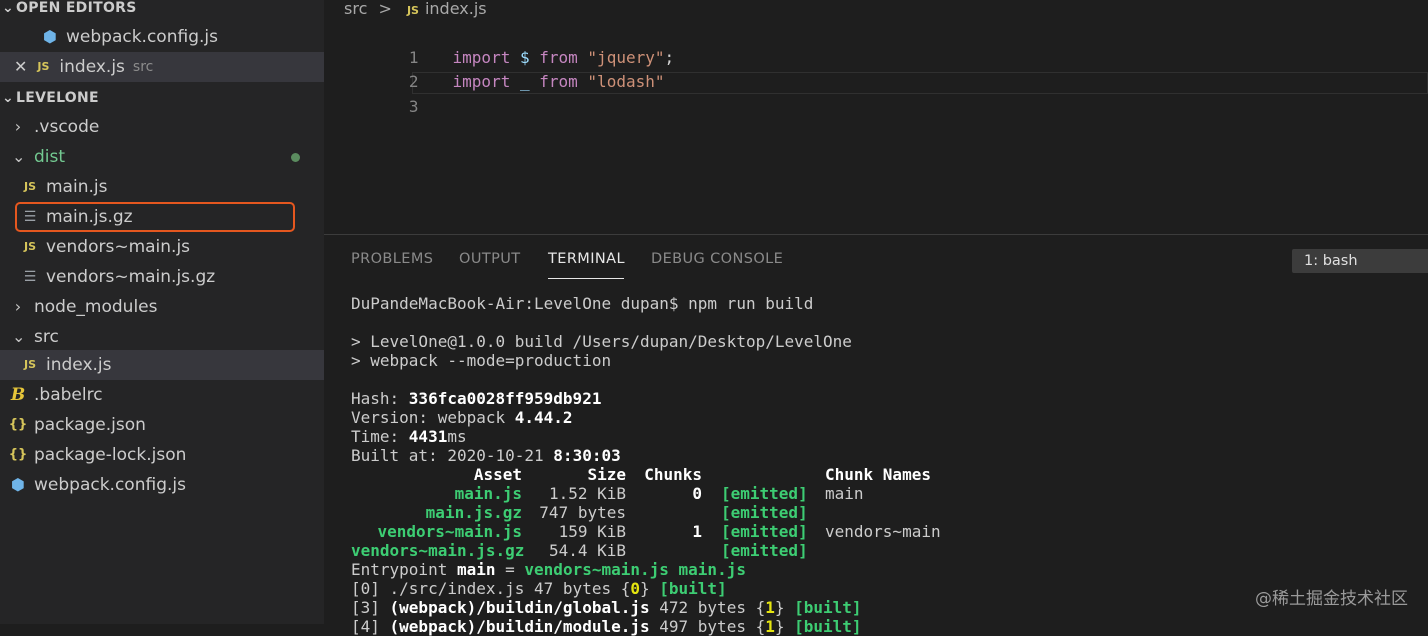 The image size is (1428, 636). Describe the element at coordinates (579, 550) in the screenshot. I see `terminal-asset-row: vendors~main.js.gz 54.4 KiB [emitted]` at that location.